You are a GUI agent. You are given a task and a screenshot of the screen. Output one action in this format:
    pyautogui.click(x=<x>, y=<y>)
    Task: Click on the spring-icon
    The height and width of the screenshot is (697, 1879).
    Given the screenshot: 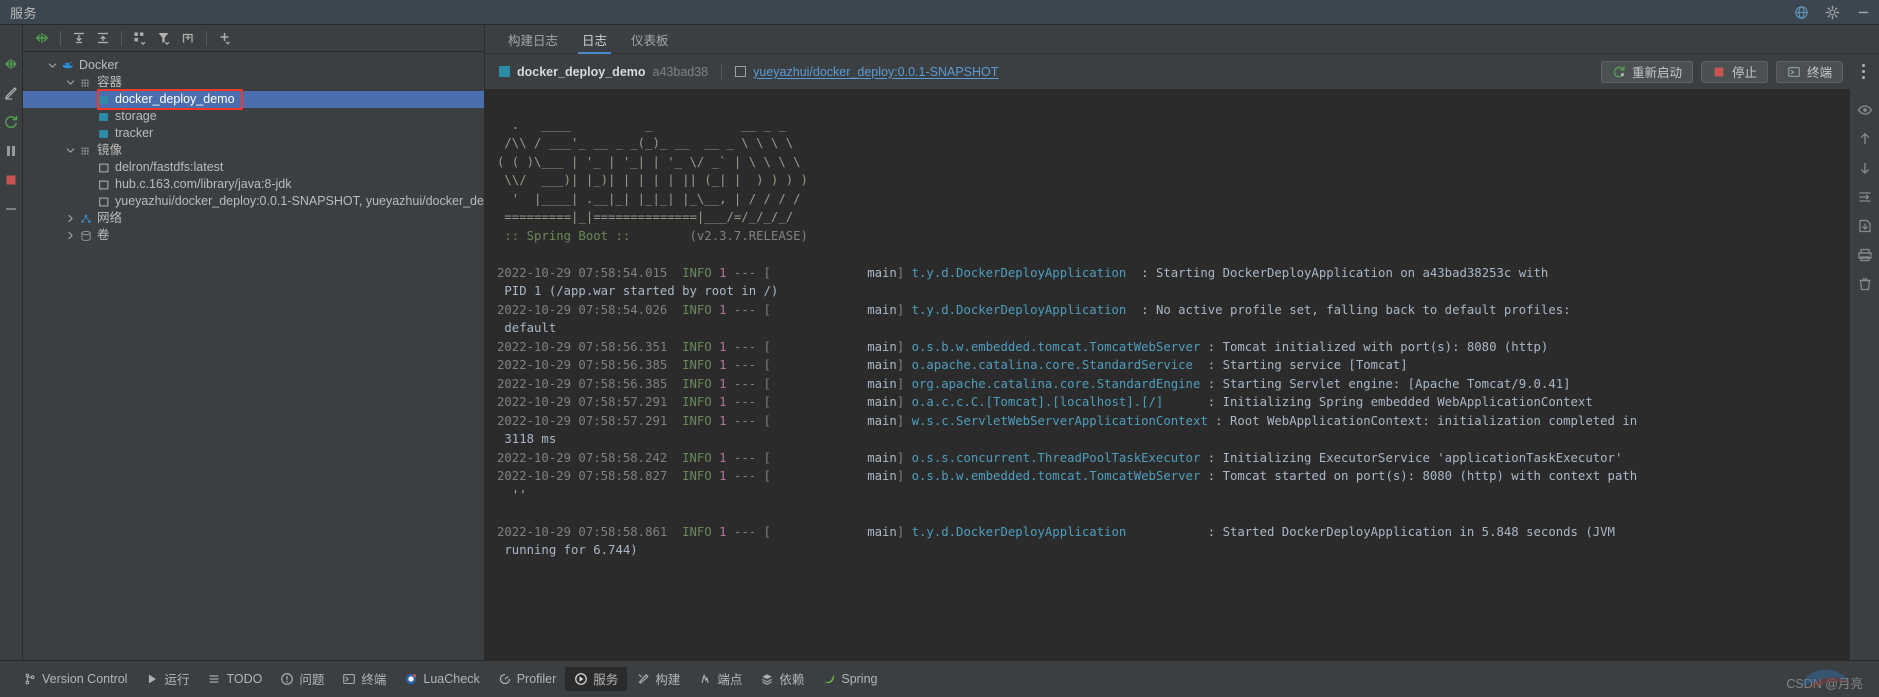 What is the action you would take?
    pyautogui.click(x=829, y=678)
    